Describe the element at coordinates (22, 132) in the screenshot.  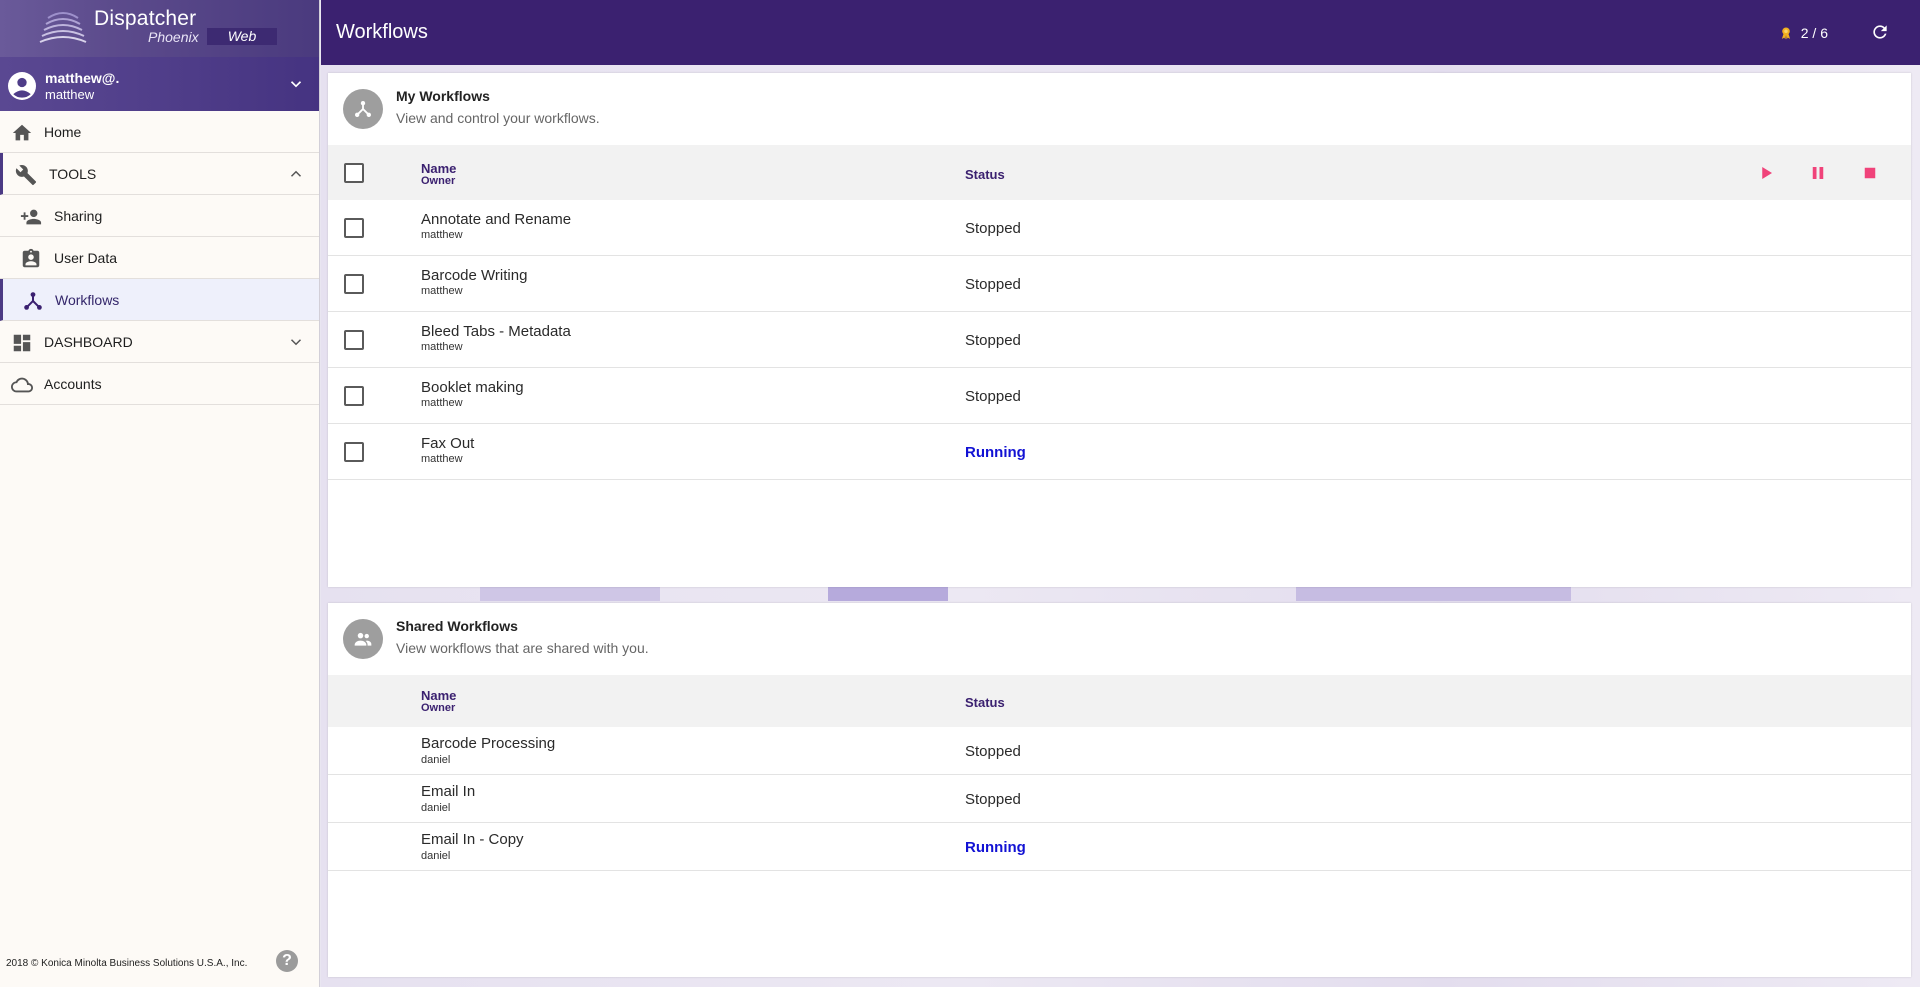
I see `home-icon` at that location.